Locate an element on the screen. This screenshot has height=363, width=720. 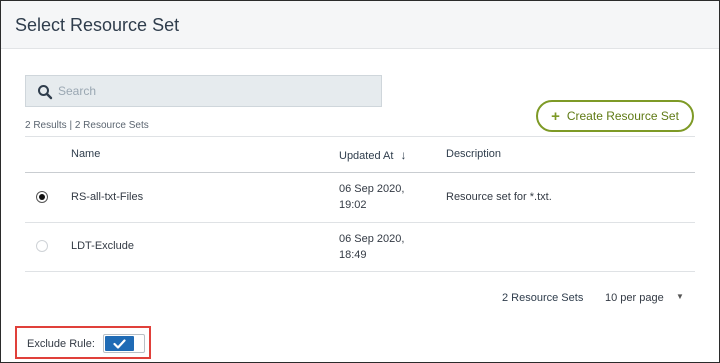
chevron-down-icon: ▼ is located at coordinates (680, 296).